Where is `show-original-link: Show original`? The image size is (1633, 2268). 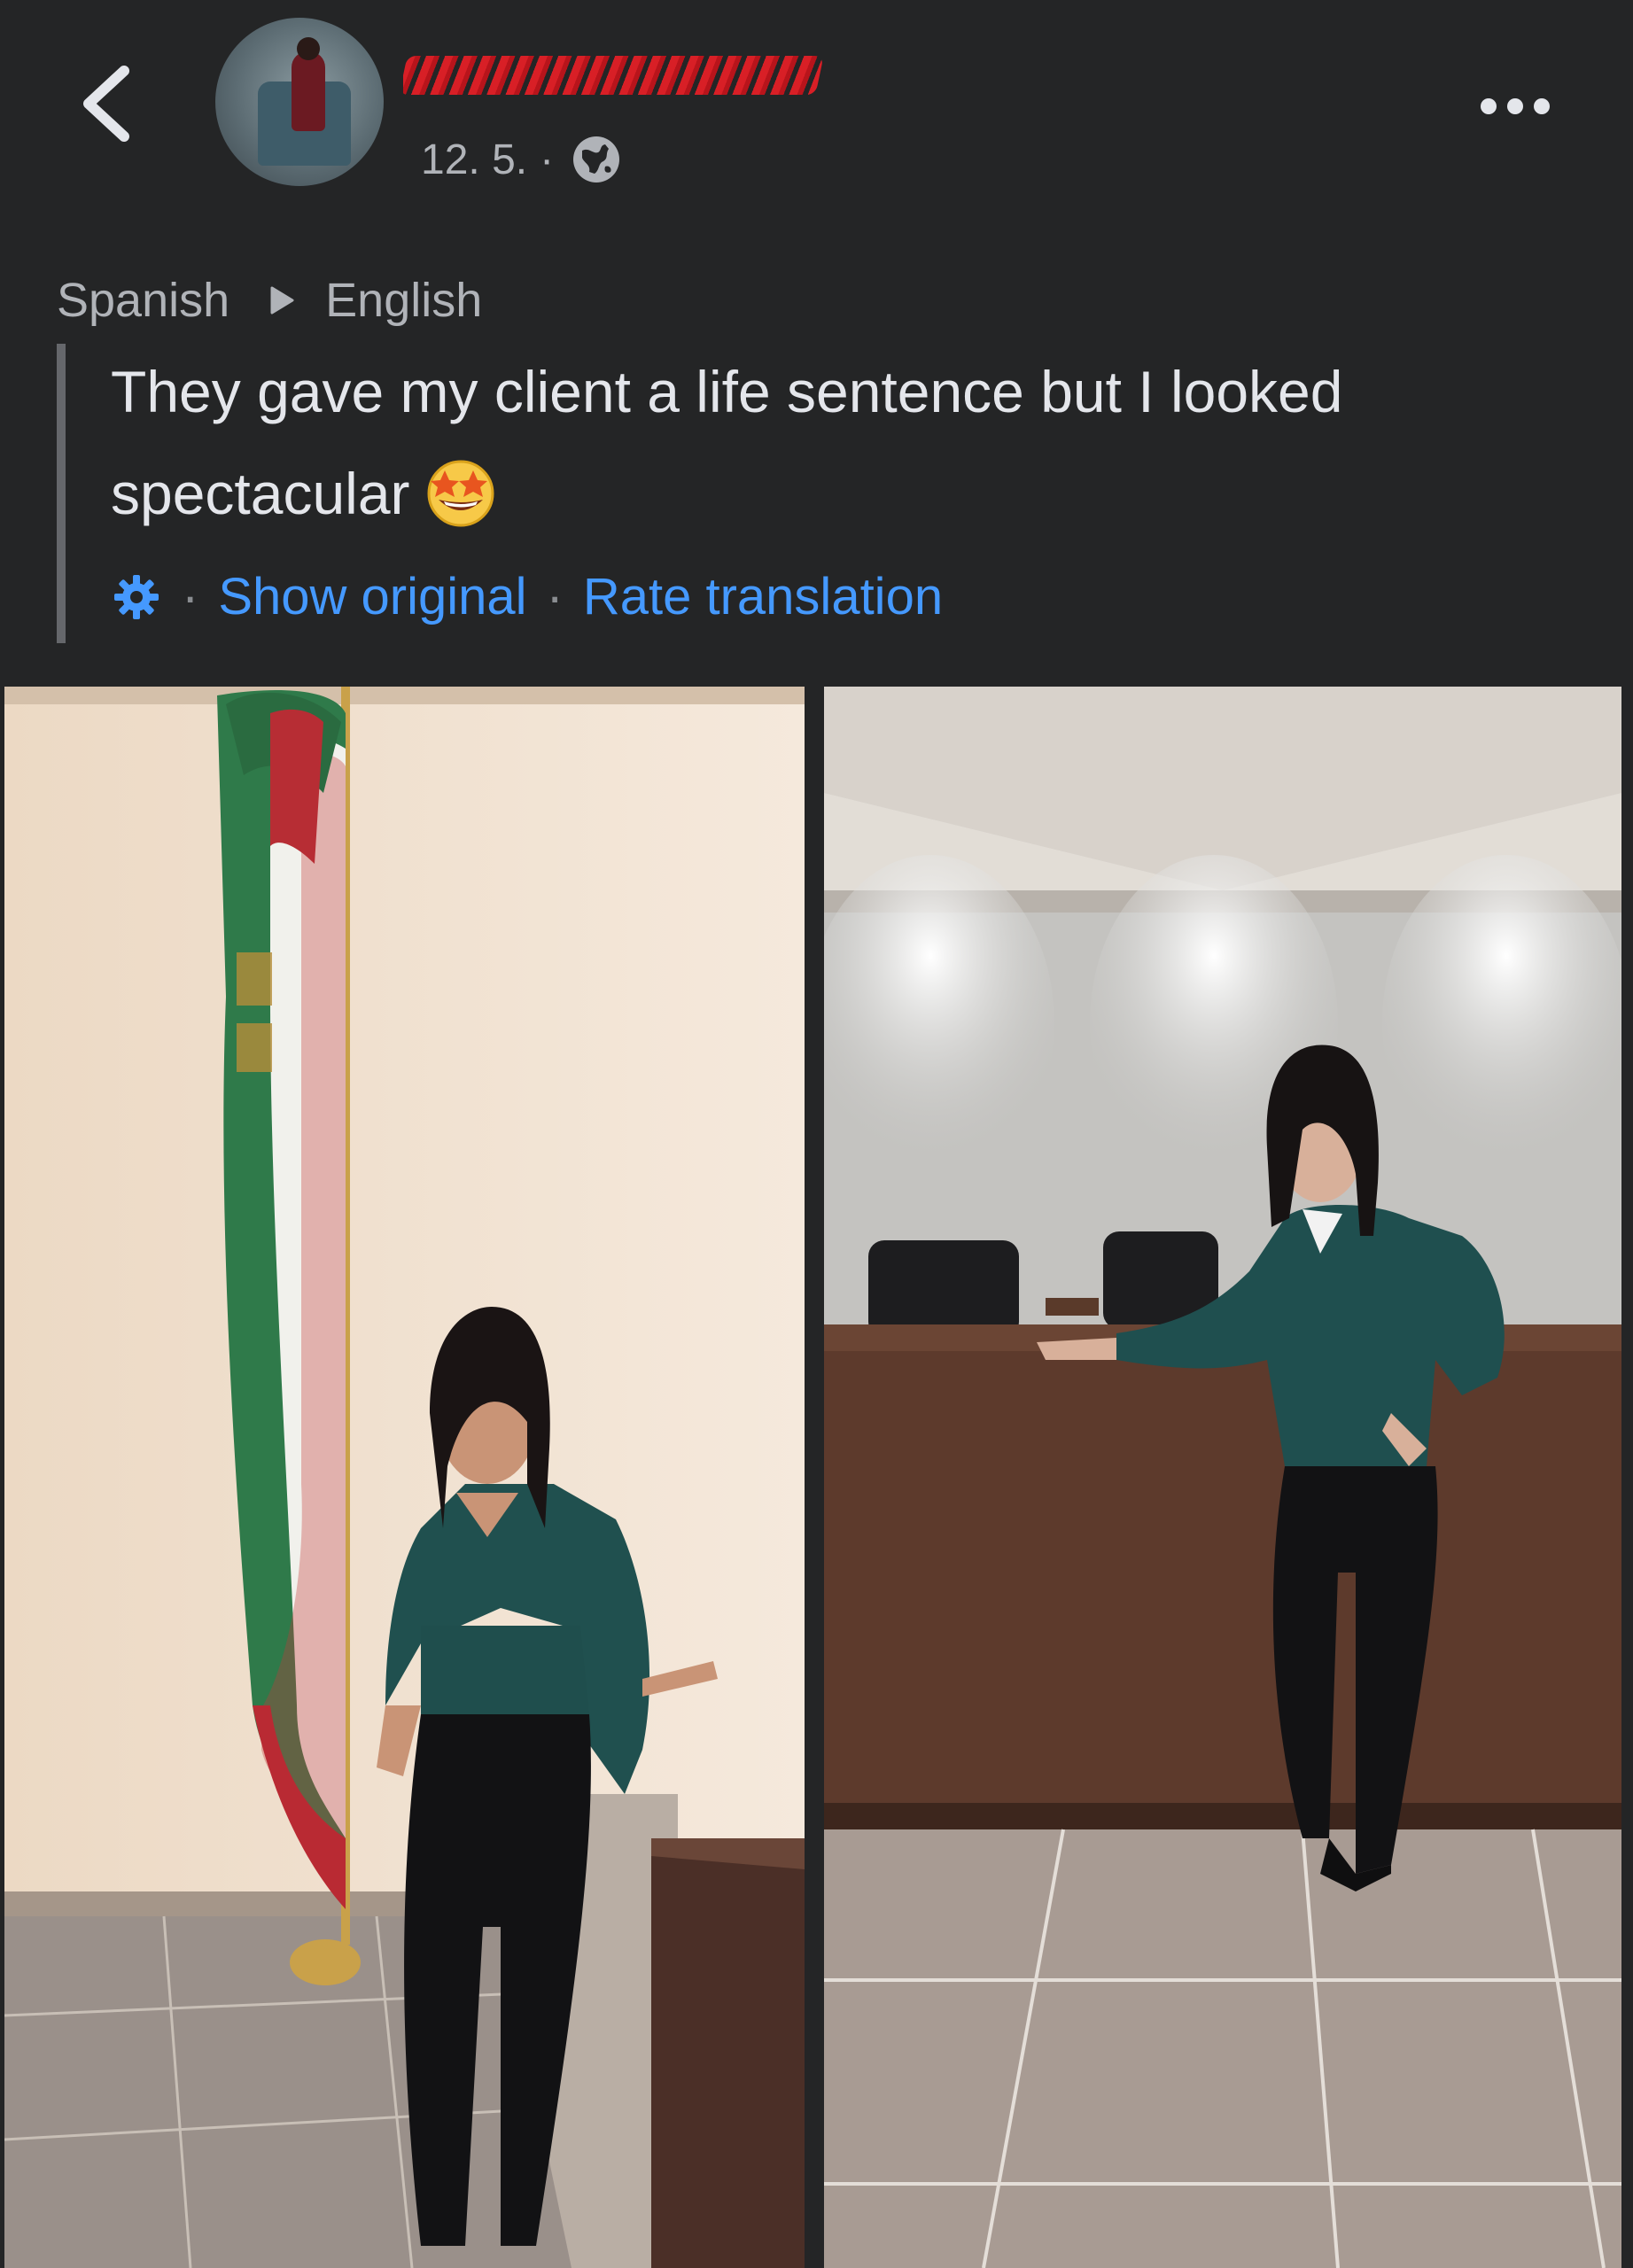 show-original-link: Show original is located at coordinates (372, 596).